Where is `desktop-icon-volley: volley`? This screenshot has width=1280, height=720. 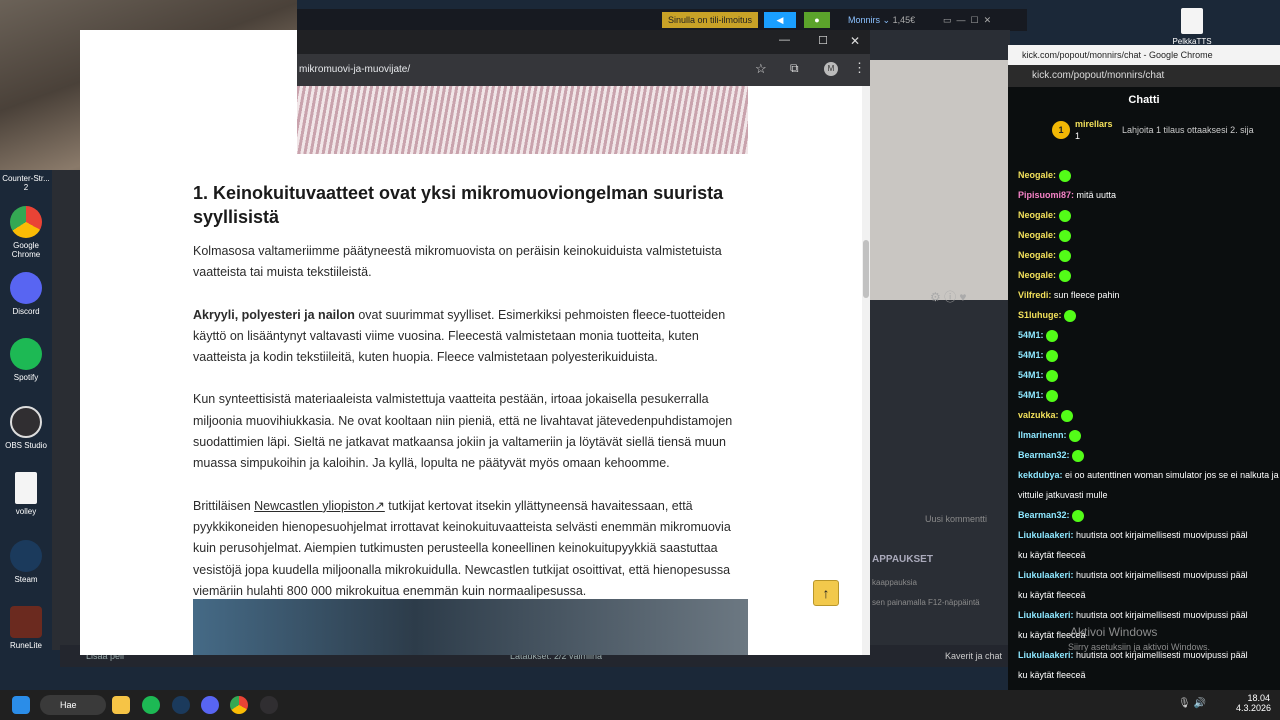
desktop-icon-volley: volley is located at coordinates (26, 494).